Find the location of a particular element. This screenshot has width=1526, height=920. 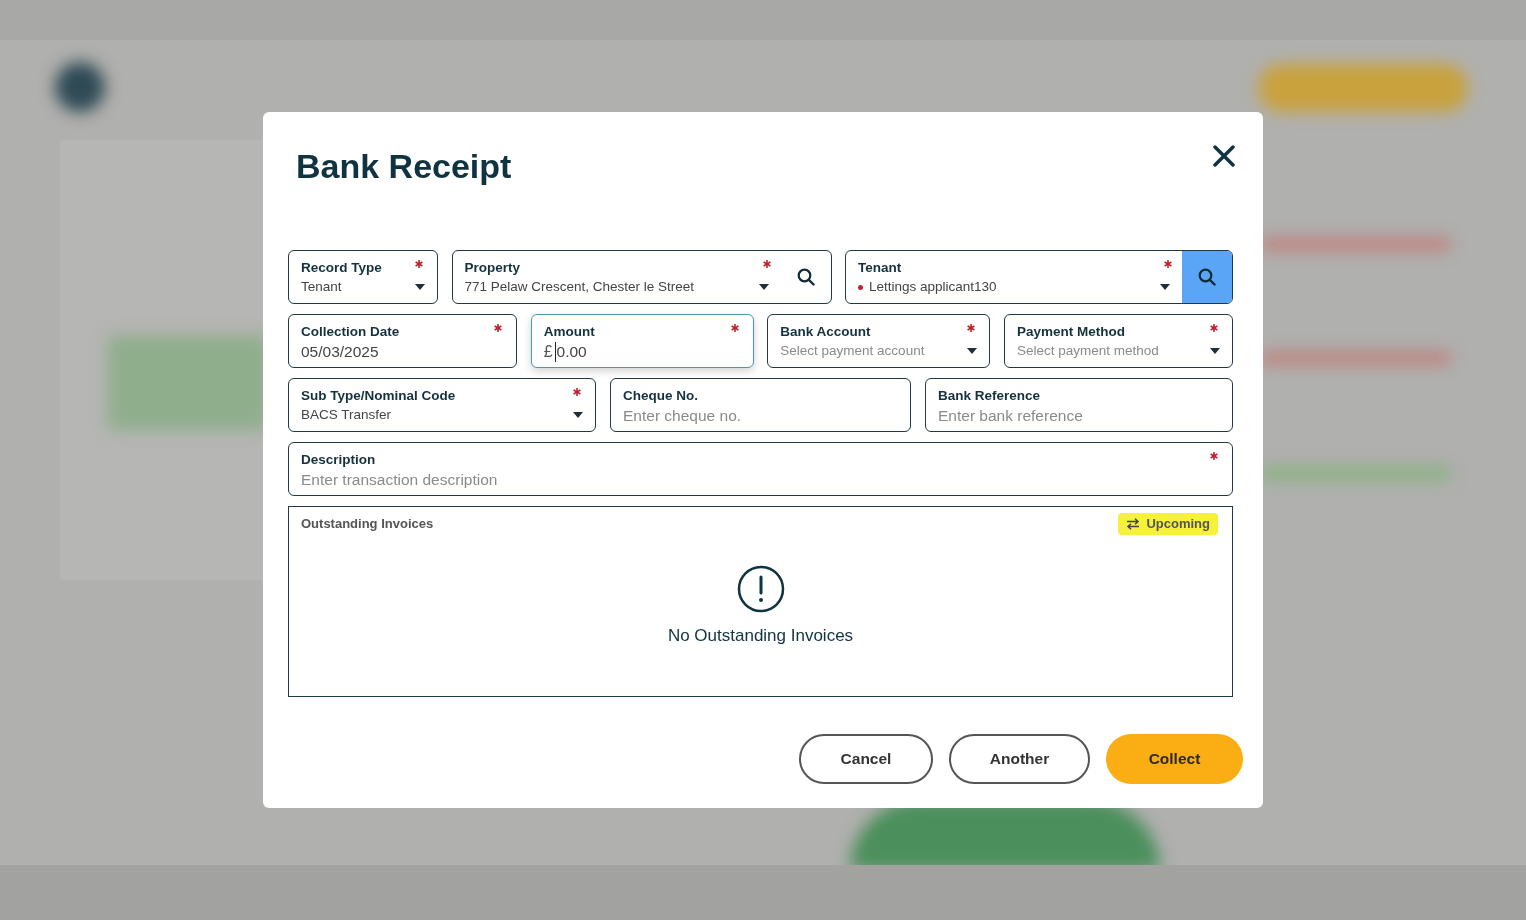

field-placeholder: Enter transaction description is located at coordinates (761, 480).